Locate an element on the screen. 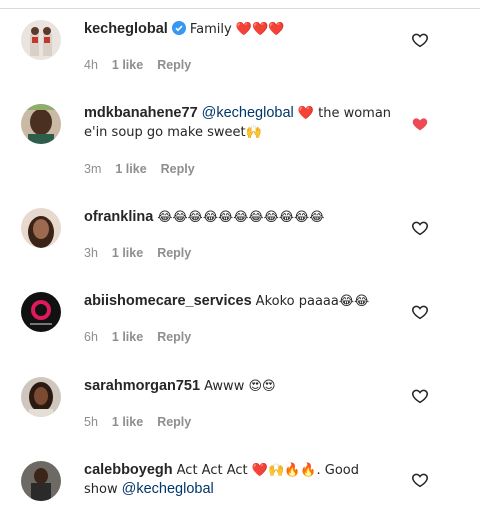 This screenshot has height=518, width=480. comment-body: ofranklina 😂😂😂😂😂😂😂😂😂😂😂 is located at coordinates (239, 217).